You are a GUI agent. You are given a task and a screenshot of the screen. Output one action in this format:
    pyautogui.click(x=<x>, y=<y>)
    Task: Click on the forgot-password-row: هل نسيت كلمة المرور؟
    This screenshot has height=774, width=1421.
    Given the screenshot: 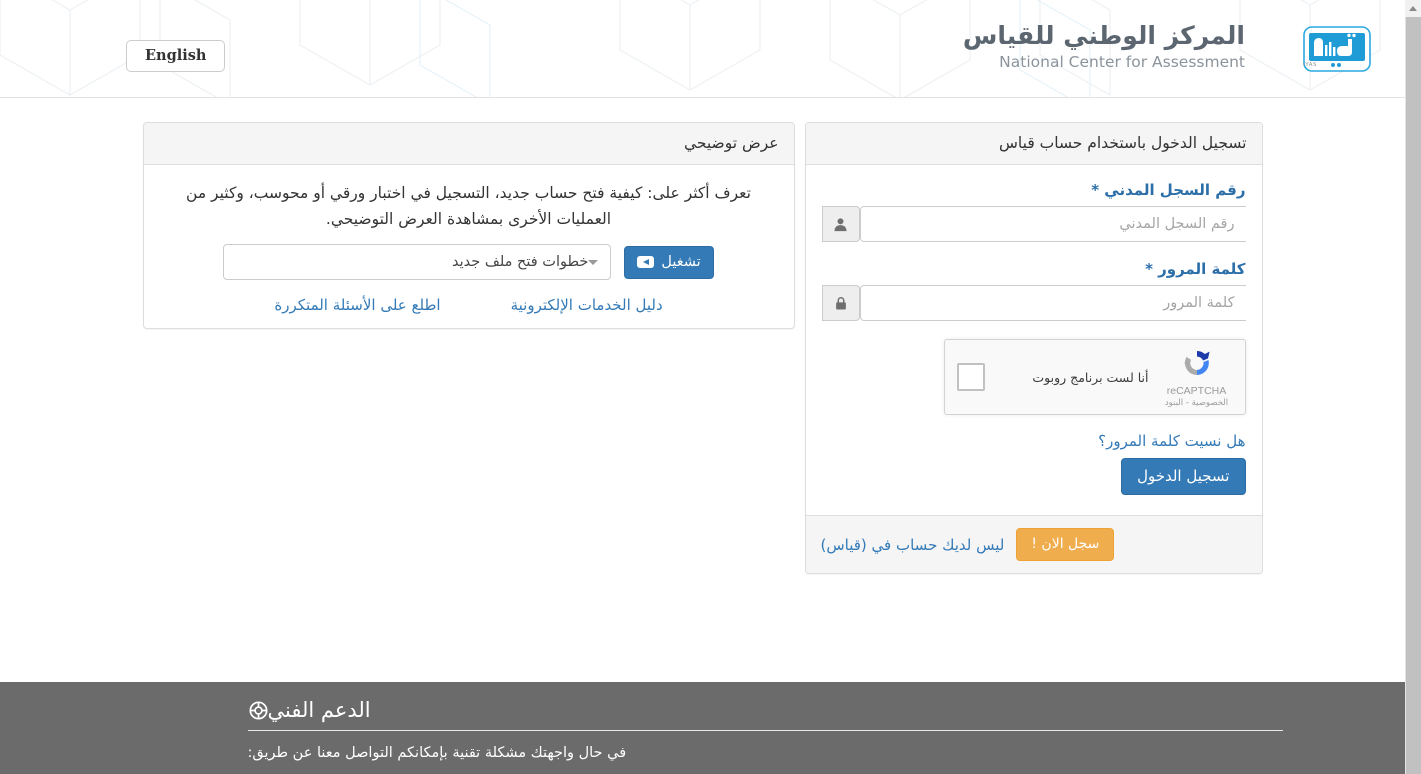 What is the action you would take?
    pyautogui.click(x=1033, y=440)
    